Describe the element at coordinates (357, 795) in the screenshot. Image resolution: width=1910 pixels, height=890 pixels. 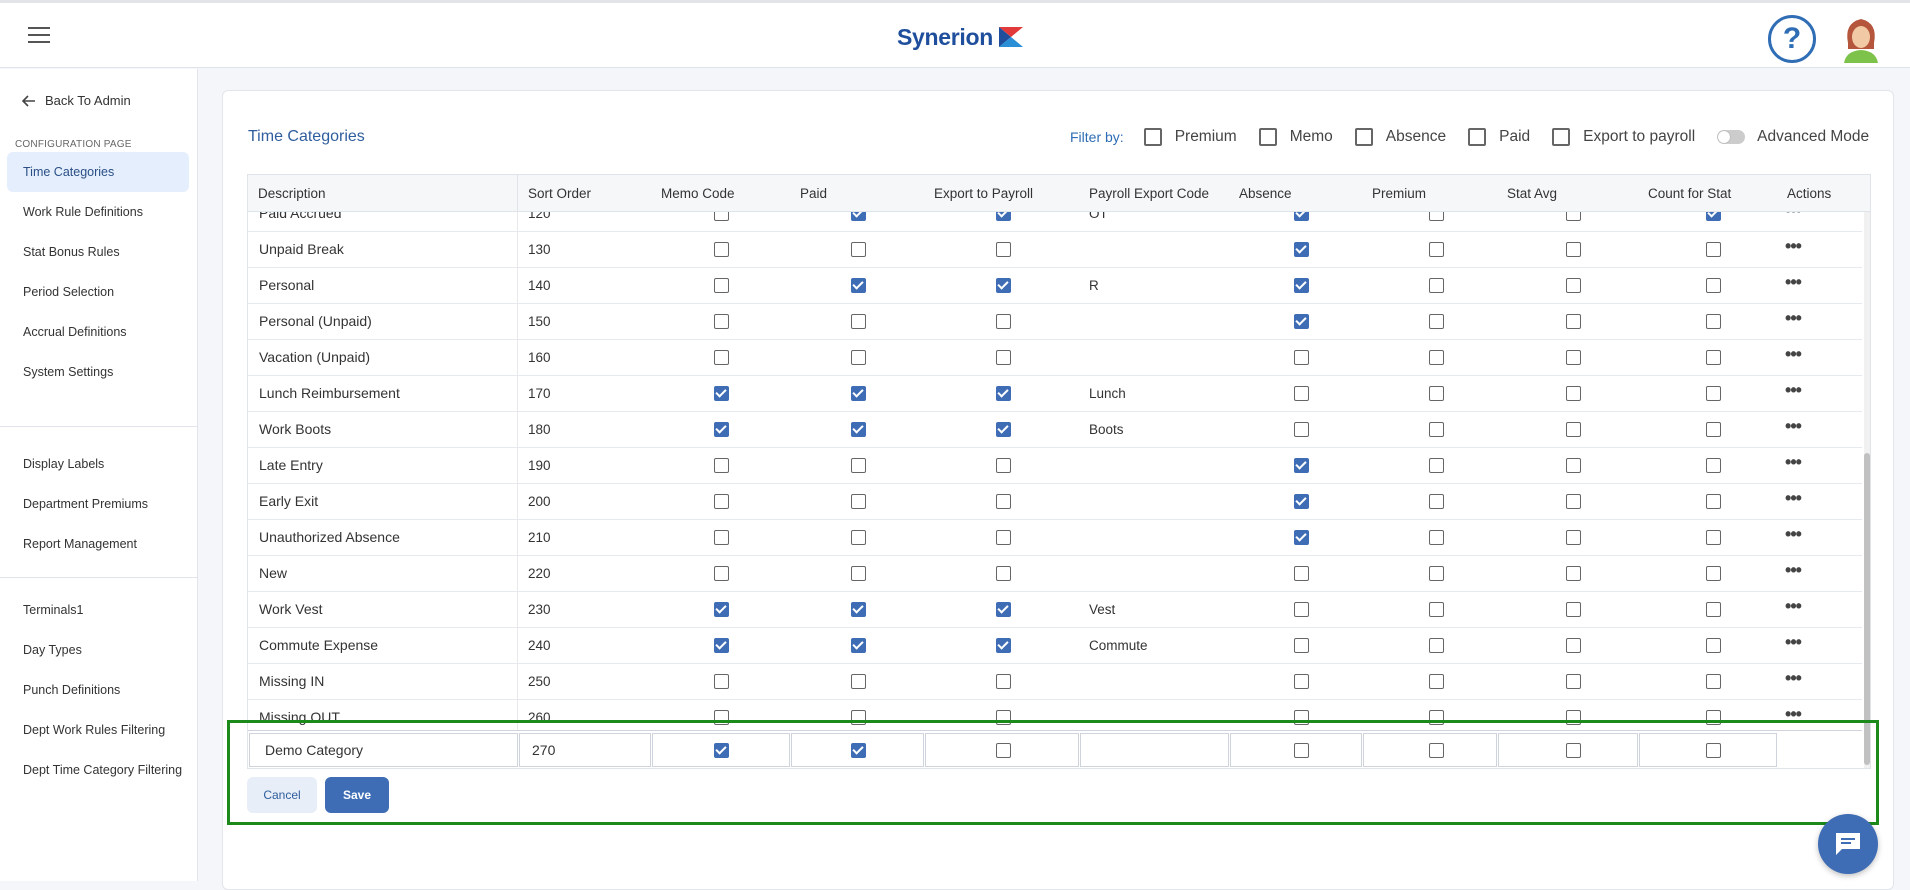
I see `save-button: Save` at that location.